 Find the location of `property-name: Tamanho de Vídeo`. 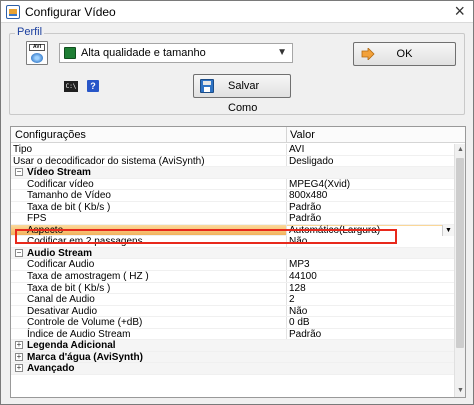

property-name: Tamanho de Vídeo is located at coordinates (69, 196).